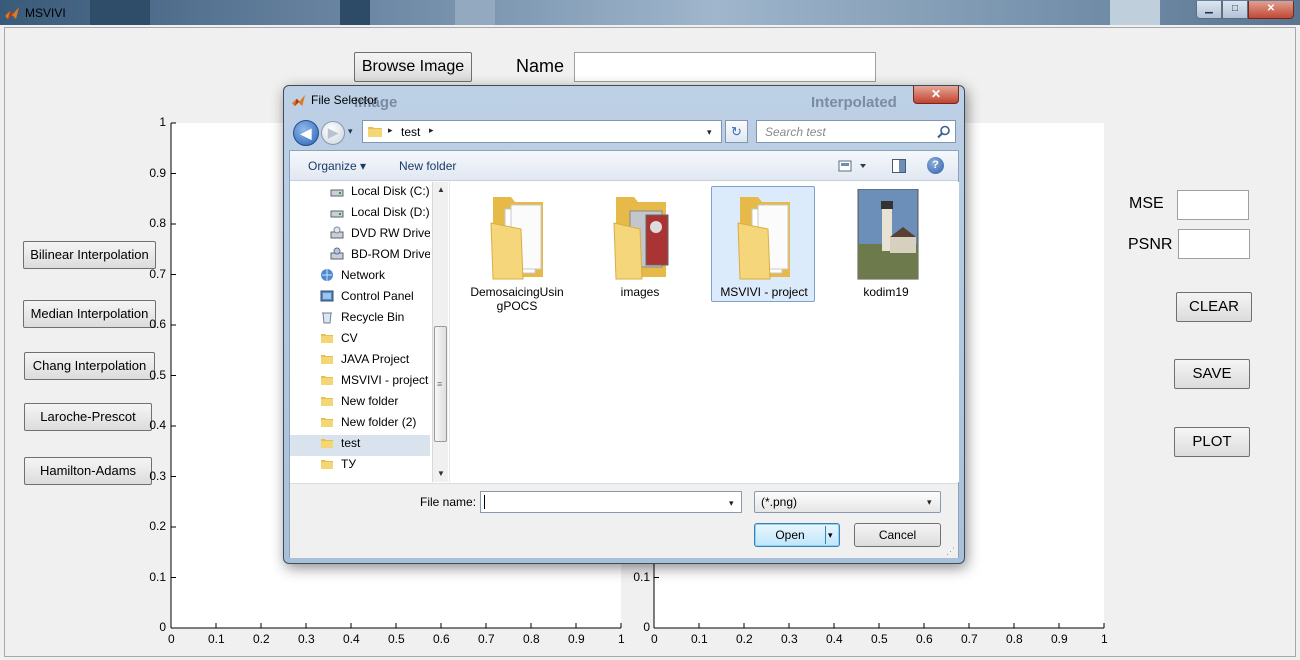  I want to click on local-disk-icon, so click(337, 214).